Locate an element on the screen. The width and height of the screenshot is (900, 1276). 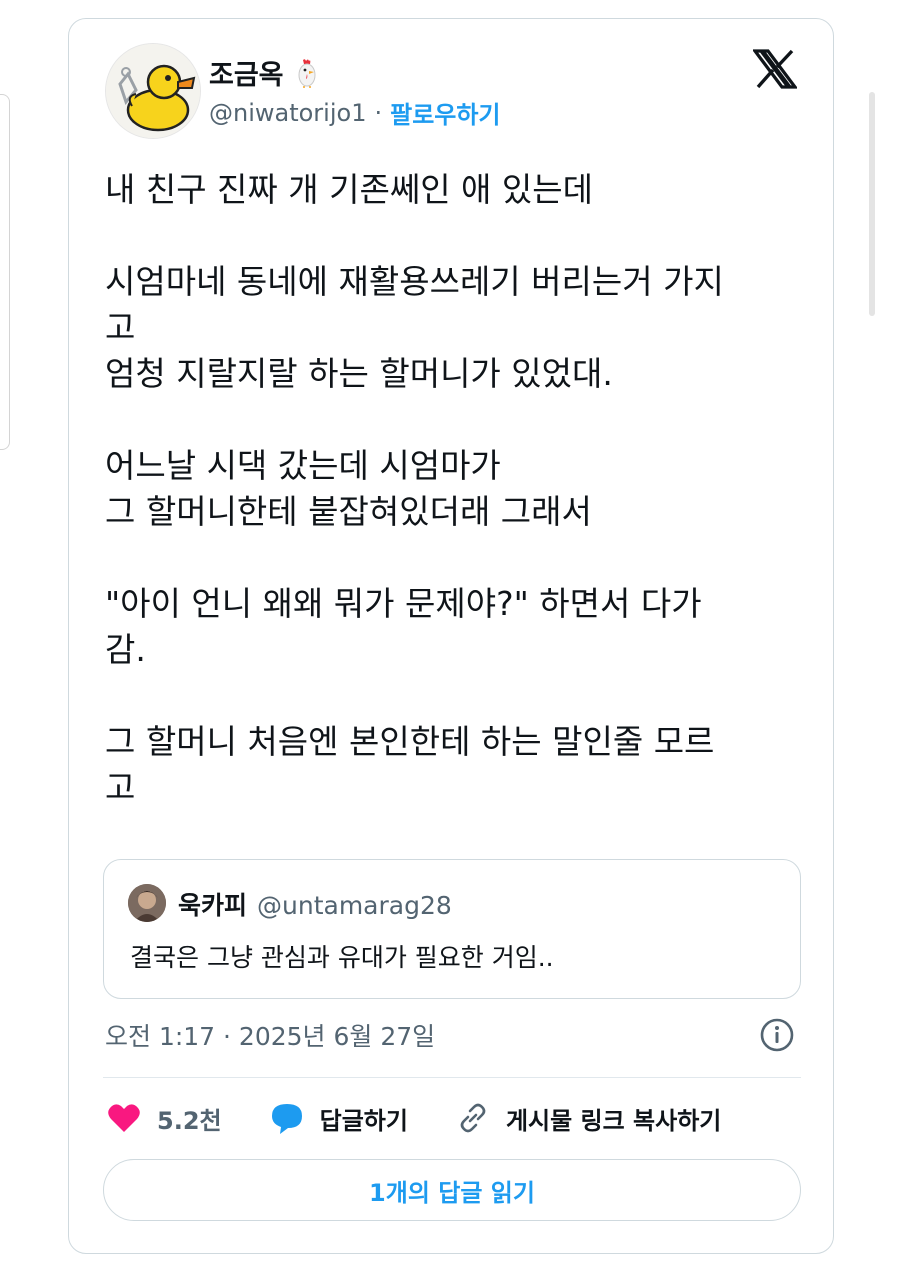
follow-button: 팔로우하기 is located at coordinates (445, 112).